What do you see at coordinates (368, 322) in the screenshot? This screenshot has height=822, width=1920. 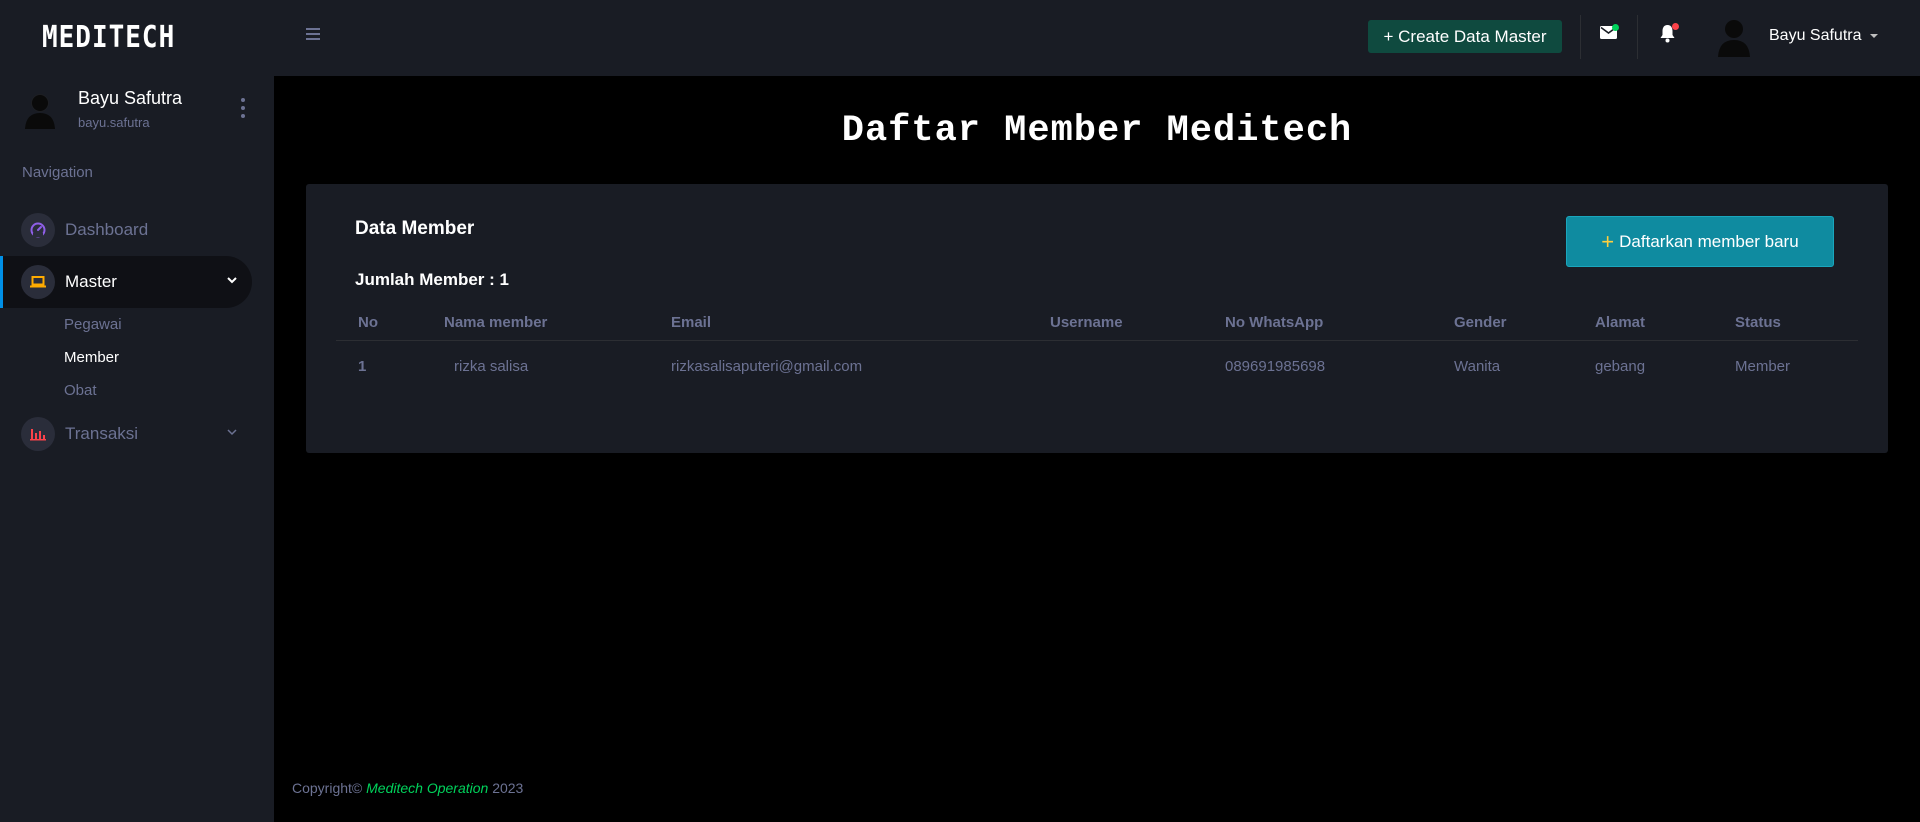 I see `column-header-no: No` at bounding box center [368, 322].